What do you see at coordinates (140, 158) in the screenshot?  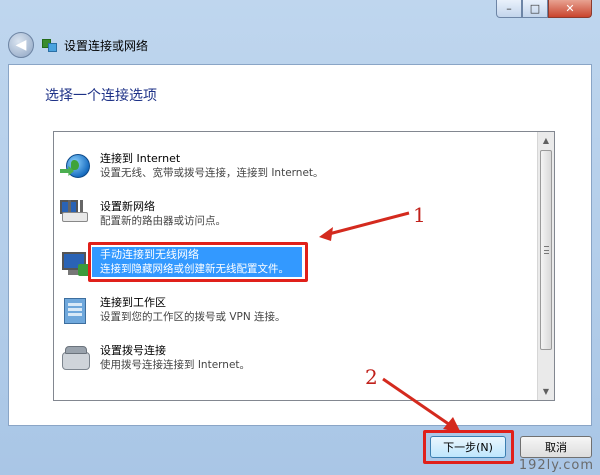 I see `option-title: 连接到 Internet` at bounding box center [140, 158].